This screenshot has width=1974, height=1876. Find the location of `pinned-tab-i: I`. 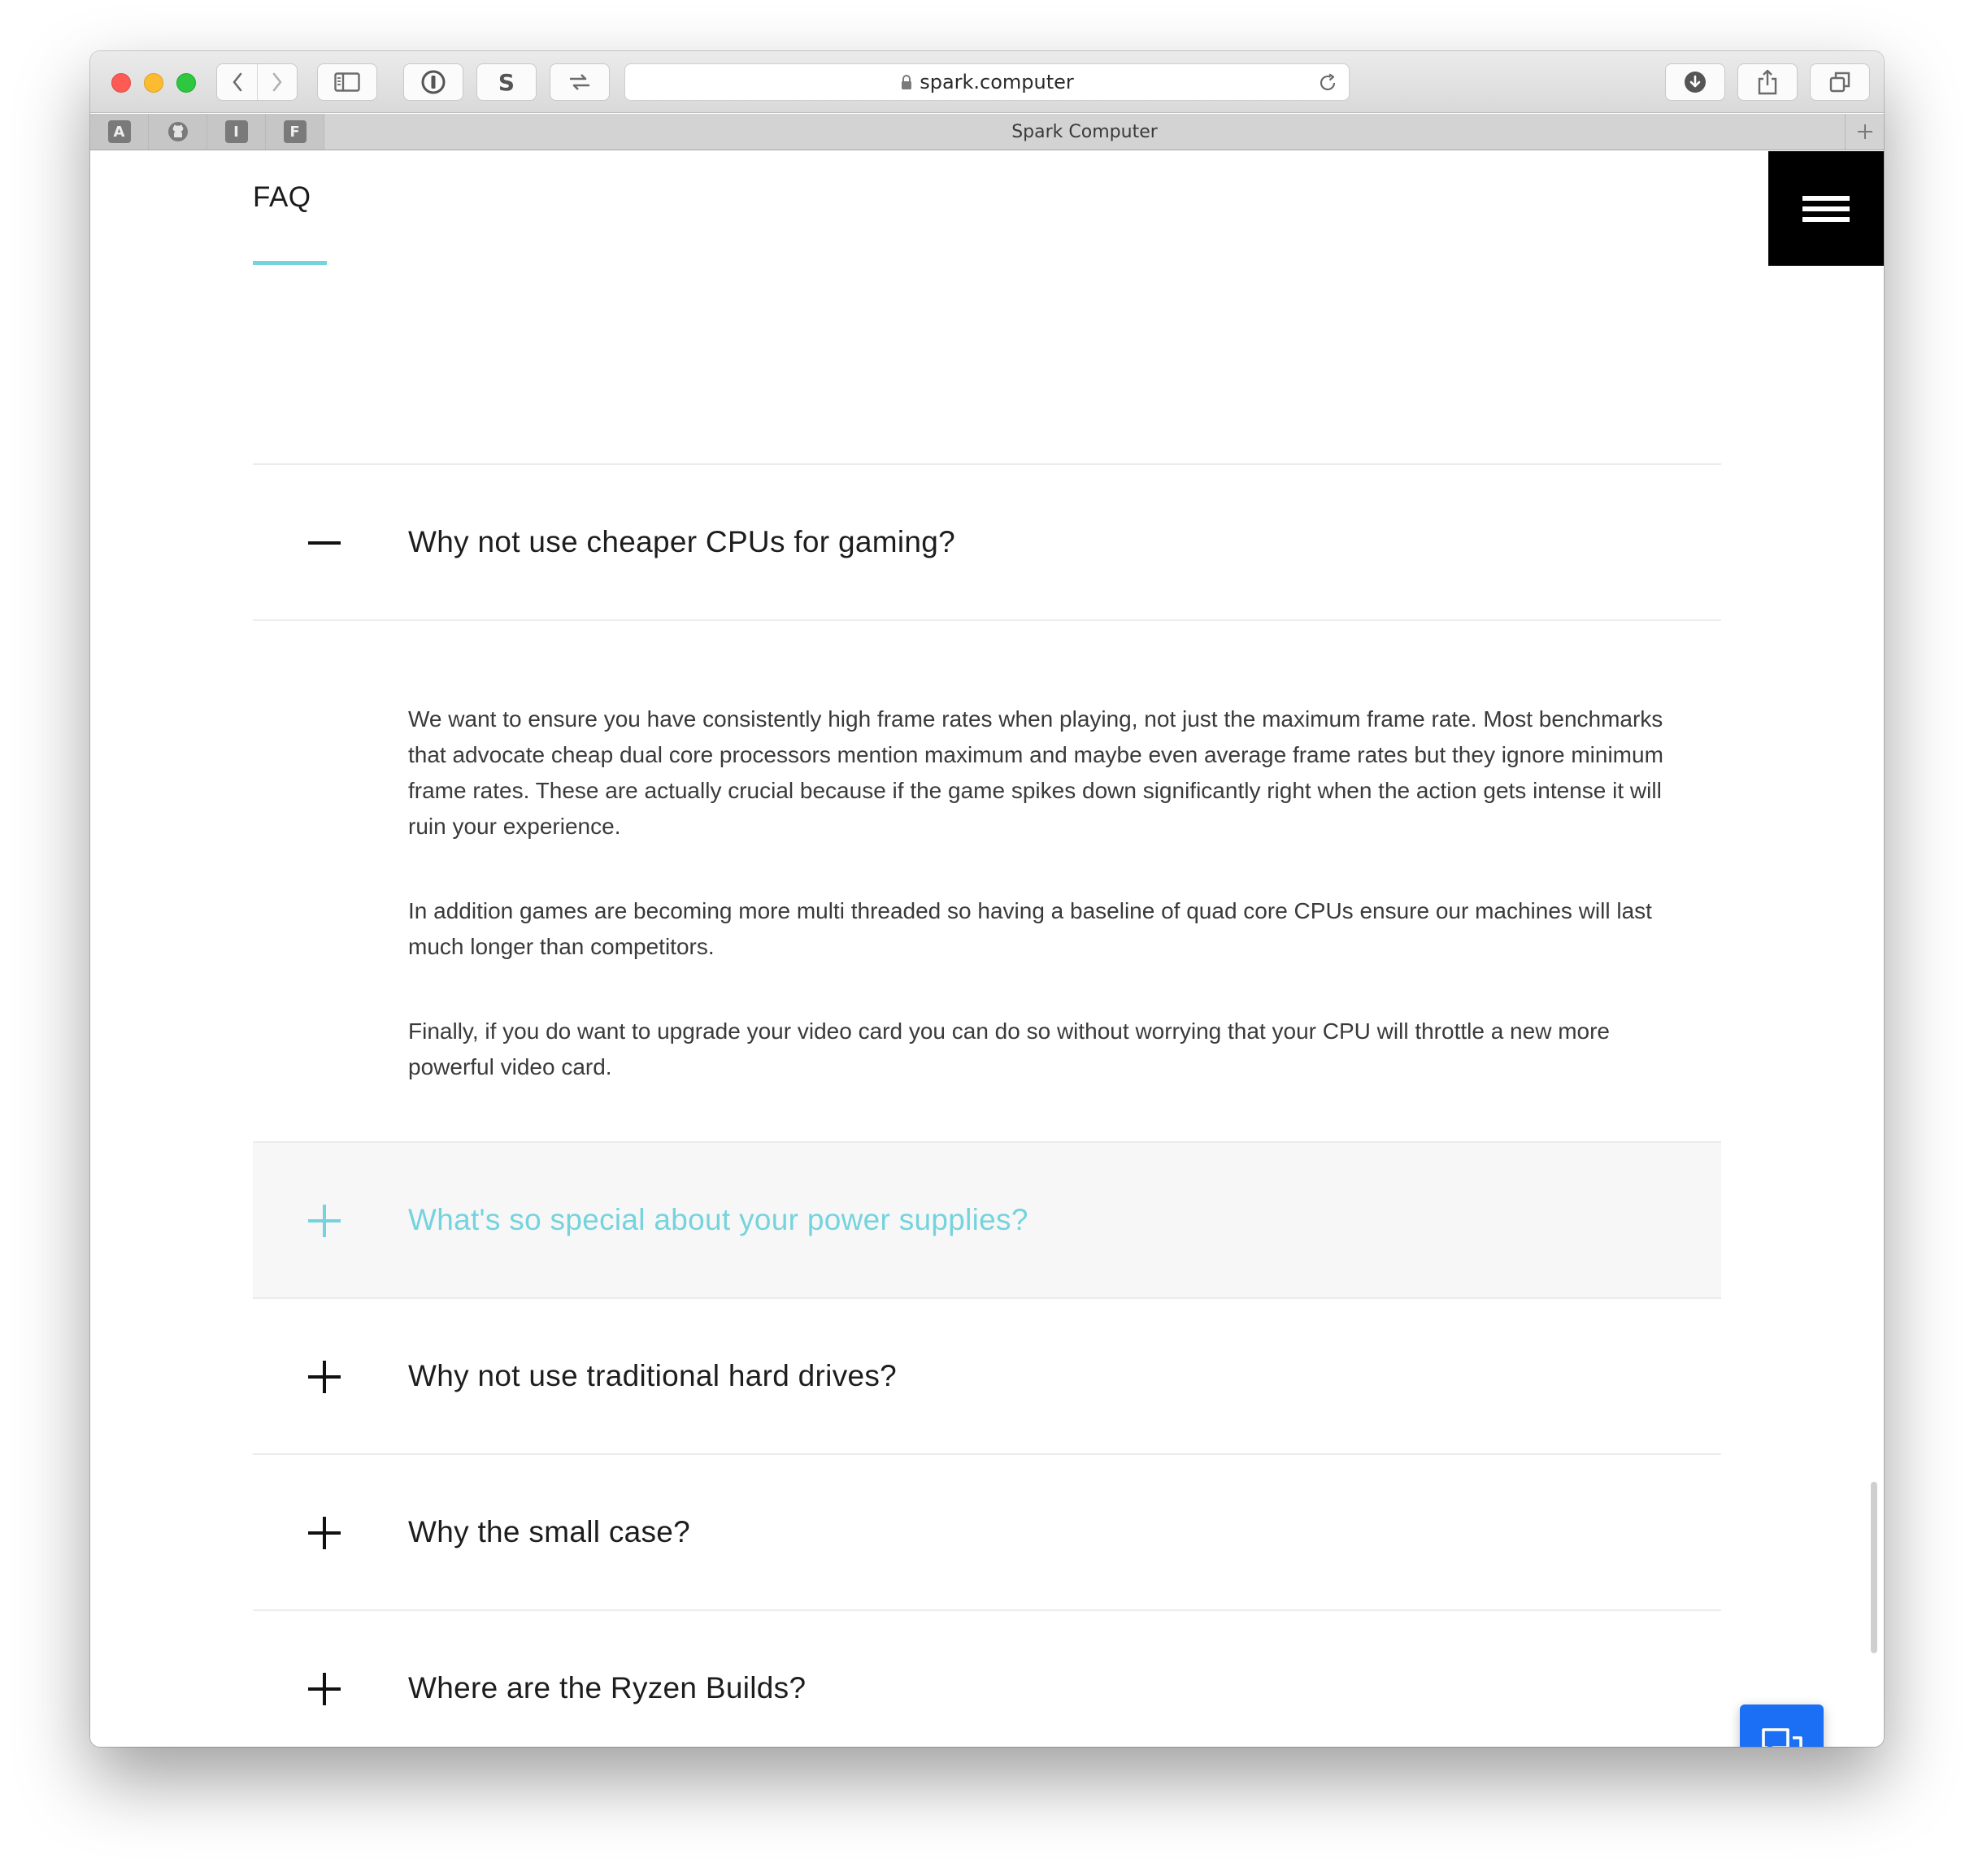

pinned-tab-i: I is located at coordinates (236, 132).